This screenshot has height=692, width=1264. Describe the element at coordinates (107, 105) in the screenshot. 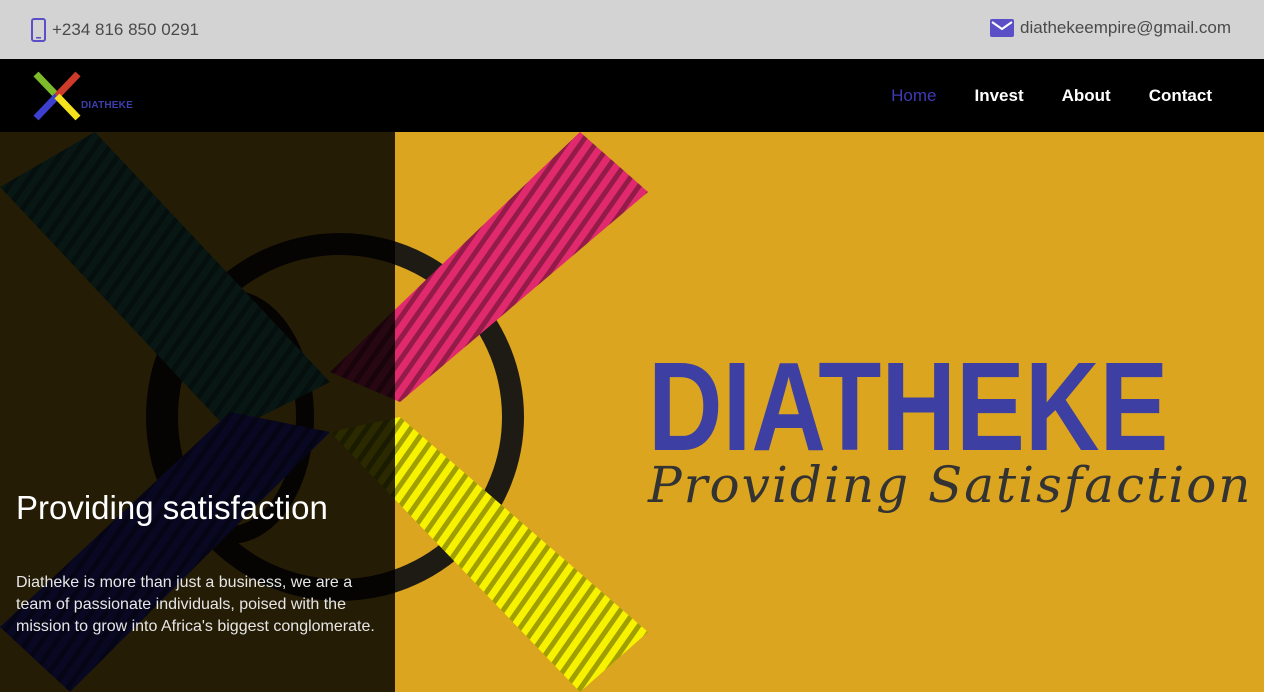

I see `logo-text: DIATHEKE` at that location.